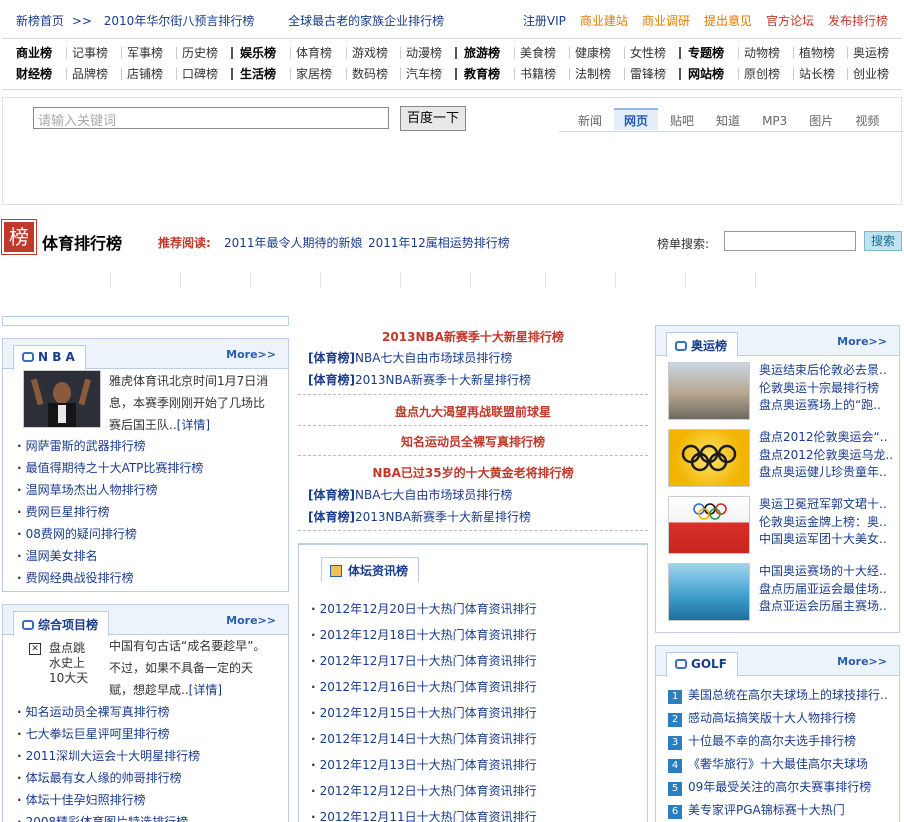  What do you see at coordinates (790, 241) in the screenshot?
I see `list-search-input` at bounding box center [790, 241].